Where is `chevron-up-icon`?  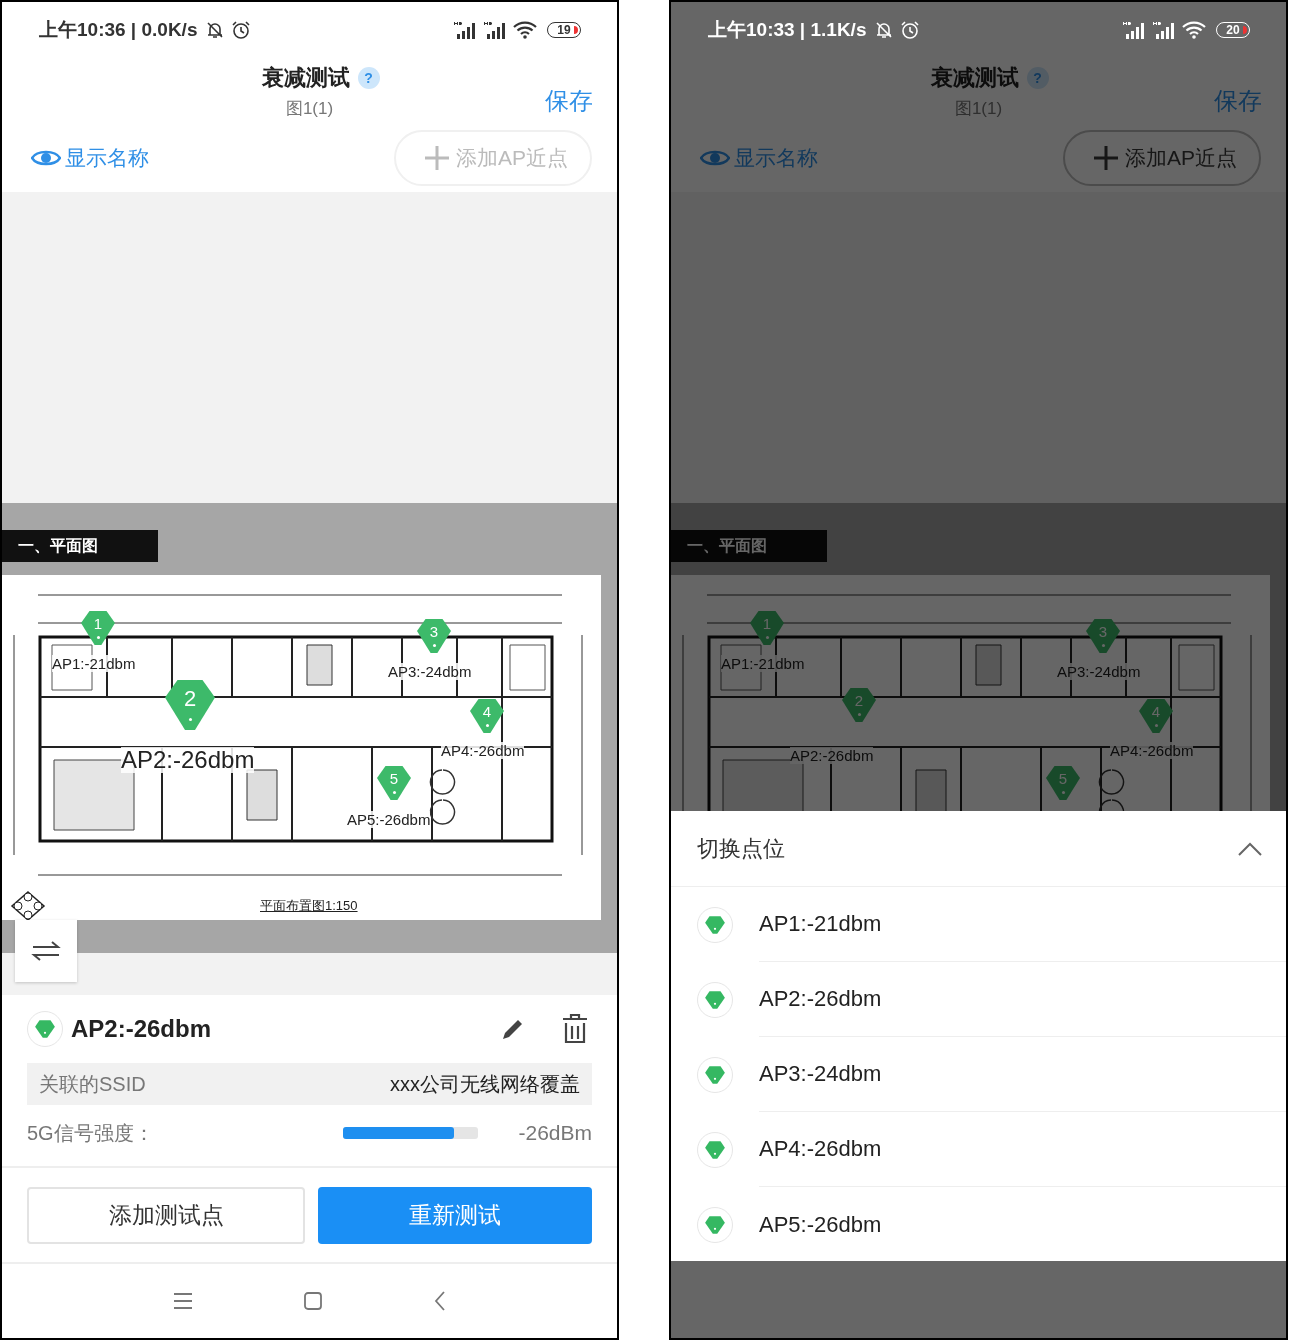 chevron-up-icon is located at coordinates (1250, 848).